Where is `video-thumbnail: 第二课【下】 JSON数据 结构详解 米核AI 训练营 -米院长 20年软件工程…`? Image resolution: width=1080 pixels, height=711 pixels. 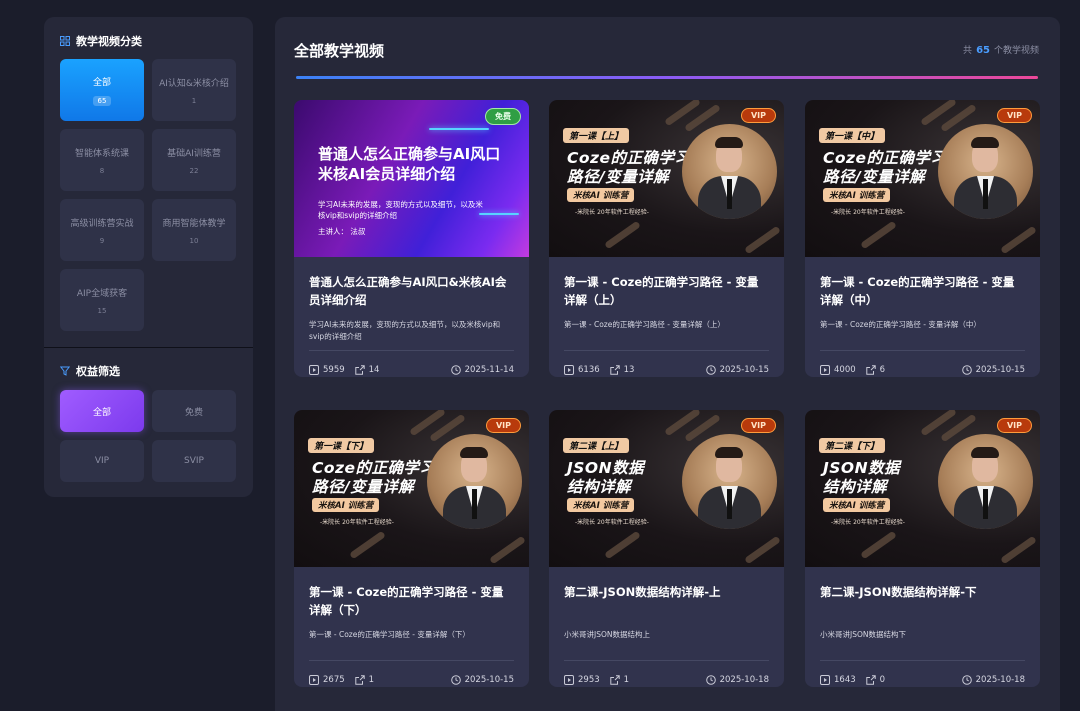
video-thumbnail: 第二课【下】 JSON数据 结构详解 米核AI 训练营 -米院长 20年软件工程… is located at coordinates (922, 488).